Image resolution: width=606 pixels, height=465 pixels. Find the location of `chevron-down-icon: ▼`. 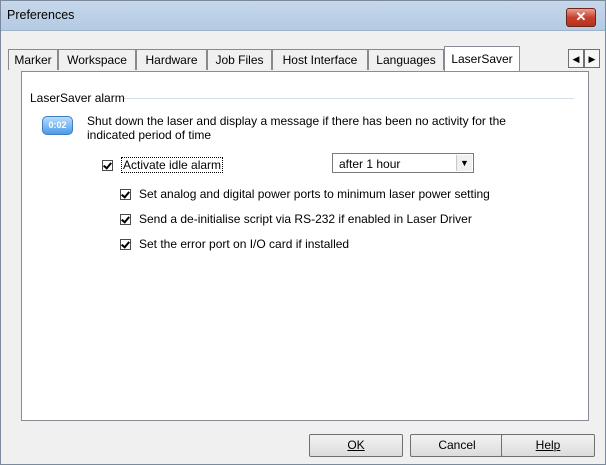

chevron-down-icon: ▼ is located at coordinates (464, 163).